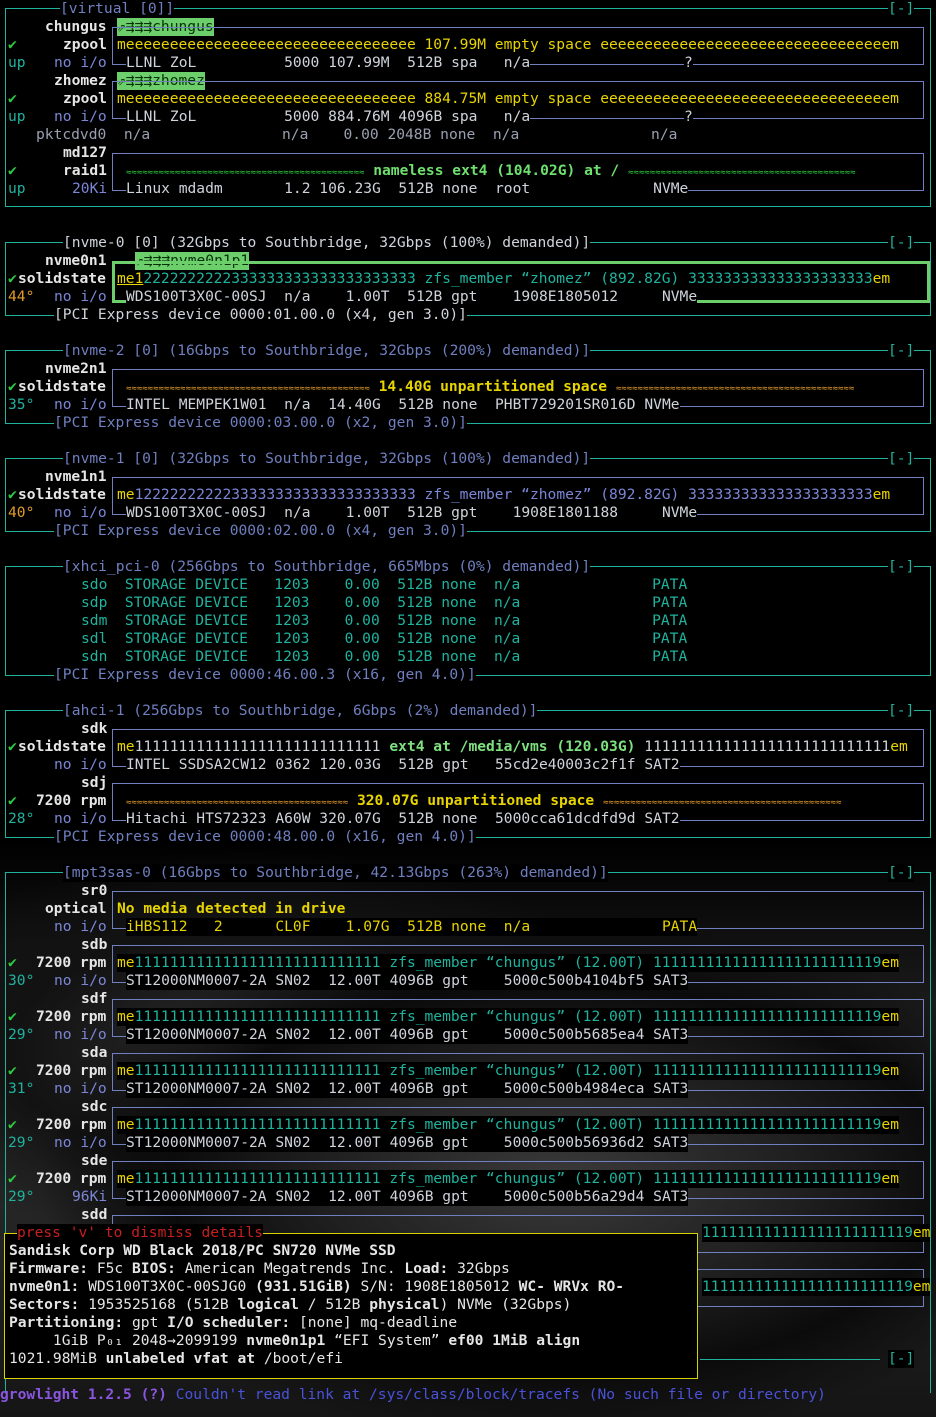 The height and width of the screenshot is (1417, 936). What do you see at coordinates (76, 261) in the screenshot?
I see `device-name-nvme0n1: nvme0n1` at bounding box center [76, 261].